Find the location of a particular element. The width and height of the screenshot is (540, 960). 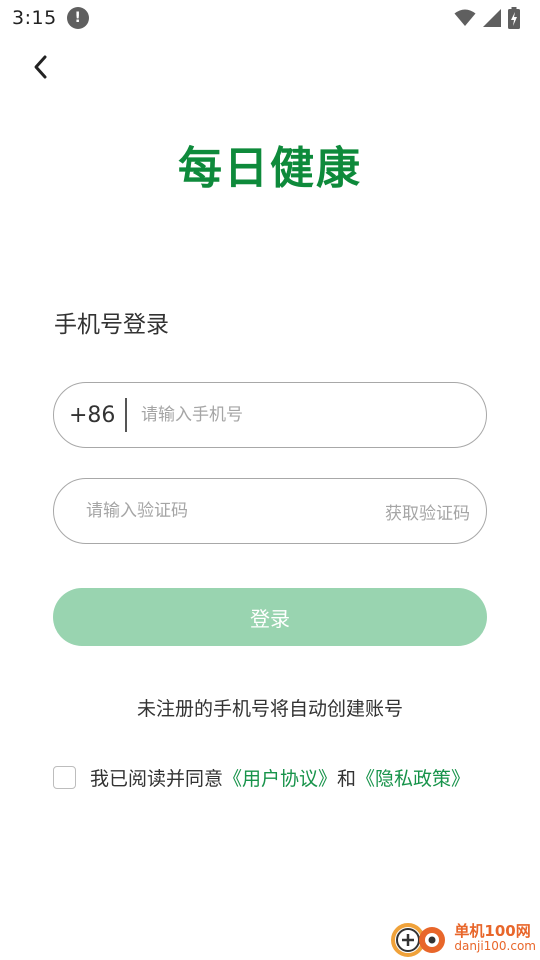

agreement-prefix: 我已阅读并同意 is located at coordinates (157, 779).